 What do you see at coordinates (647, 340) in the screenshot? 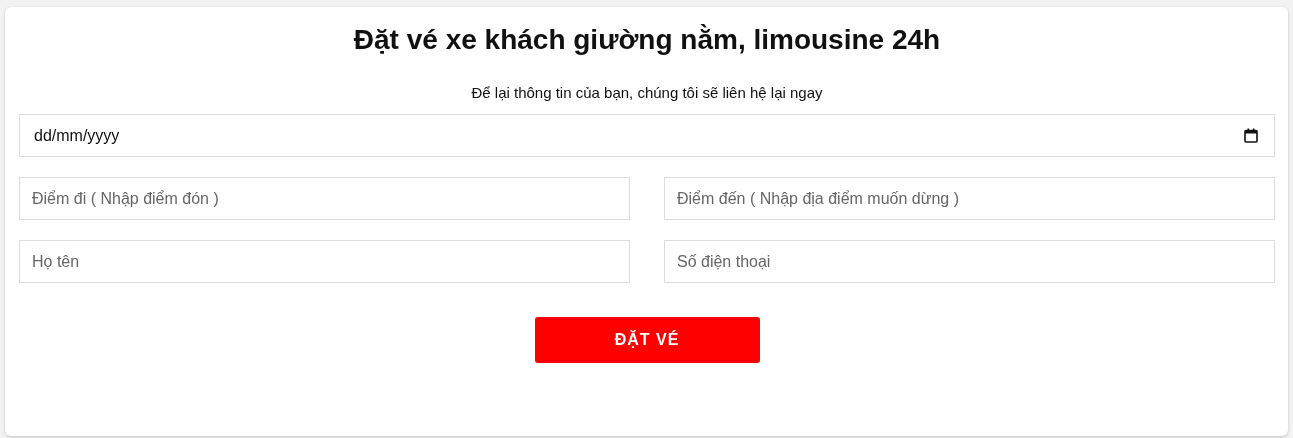
I see `submit-button: ĐẶT VÉ` at bounding box center [647, 340].